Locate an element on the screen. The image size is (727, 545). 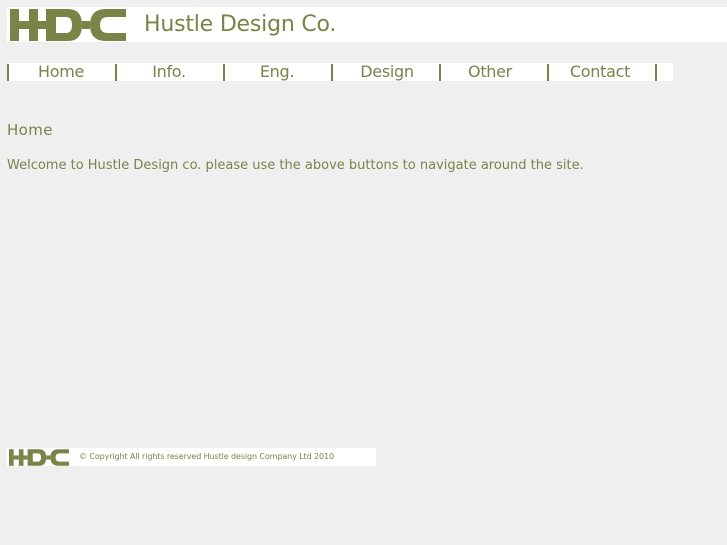
nav-info-button: Info. is located at coordinates (169, 72).